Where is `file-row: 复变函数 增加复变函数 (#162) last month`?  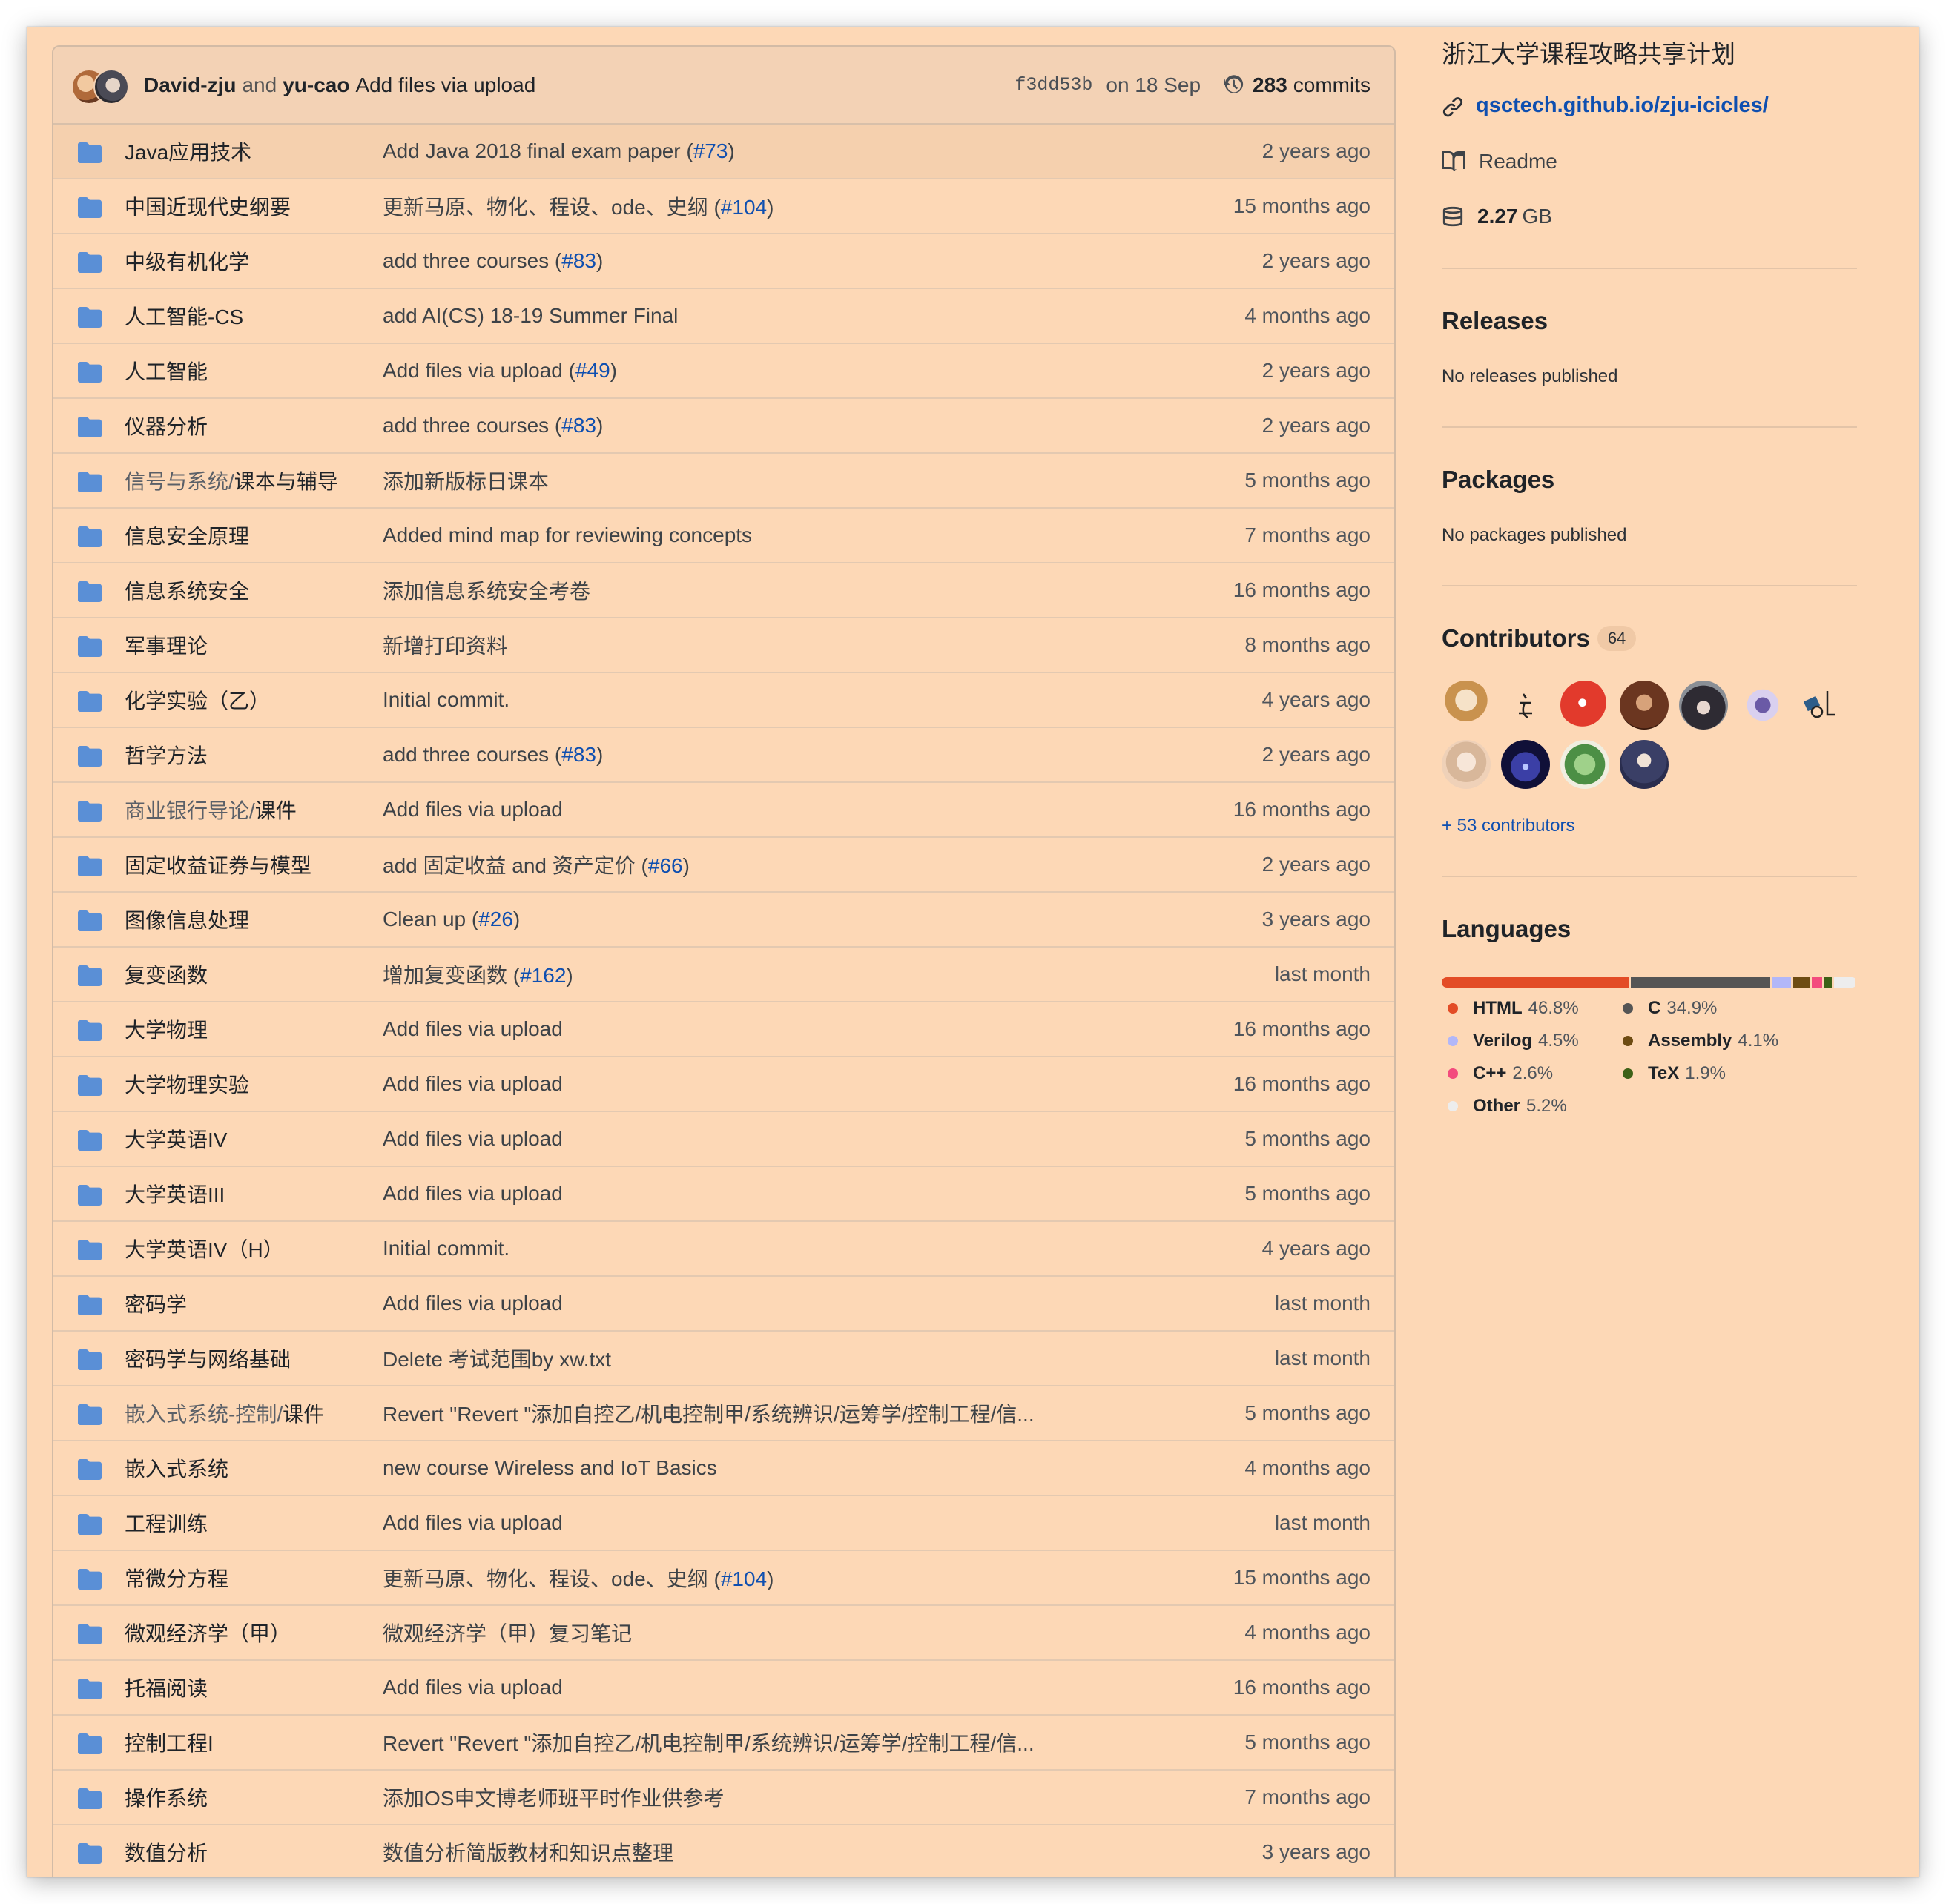 file-row: 复变函数 增加复变函数 (#162) last month is located at coordinates (723, 975).